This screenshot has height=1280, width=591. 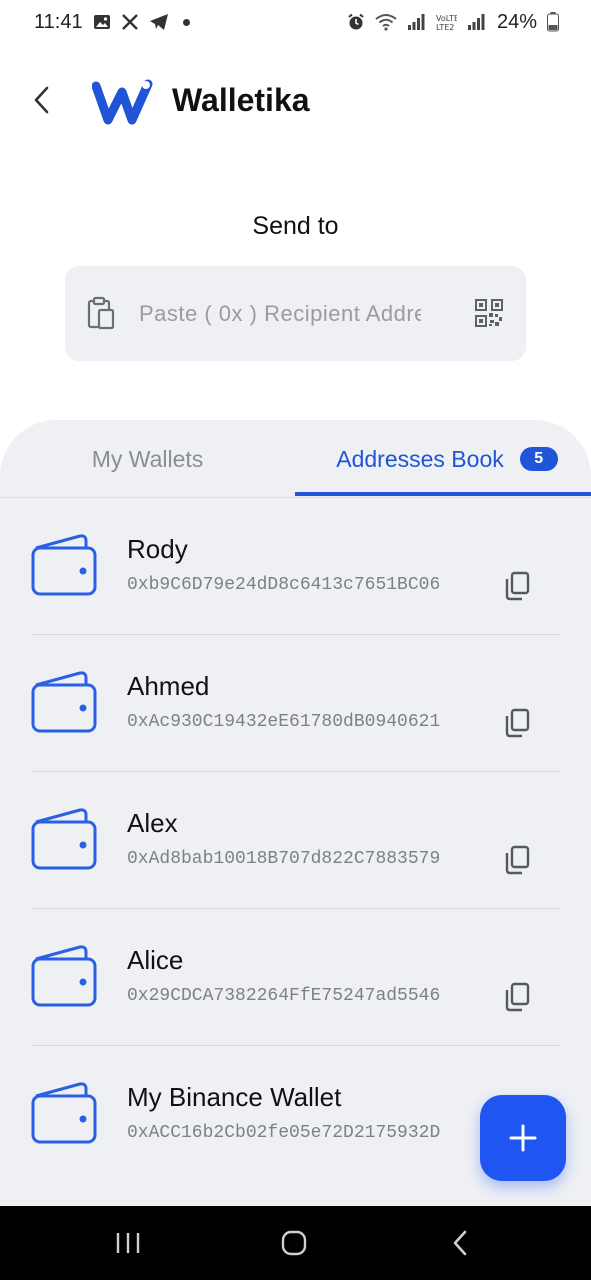 What do you see at coordinates (159, 22) in the screenshot?
I see `telegram-icon` at bounding box center [159, 22].